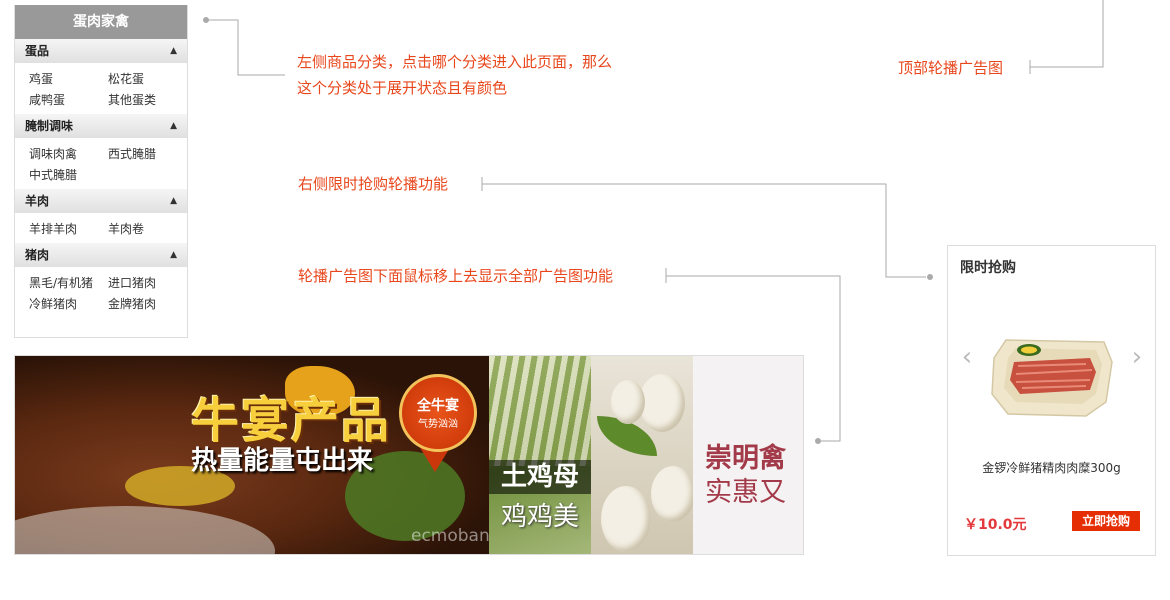 The width and height of the screenshot is (1170, 600). What do you see at coordinates (147, 229) in the screenshot?
I see `category-item: 羊肉卷` at bounding box center [147, 229].